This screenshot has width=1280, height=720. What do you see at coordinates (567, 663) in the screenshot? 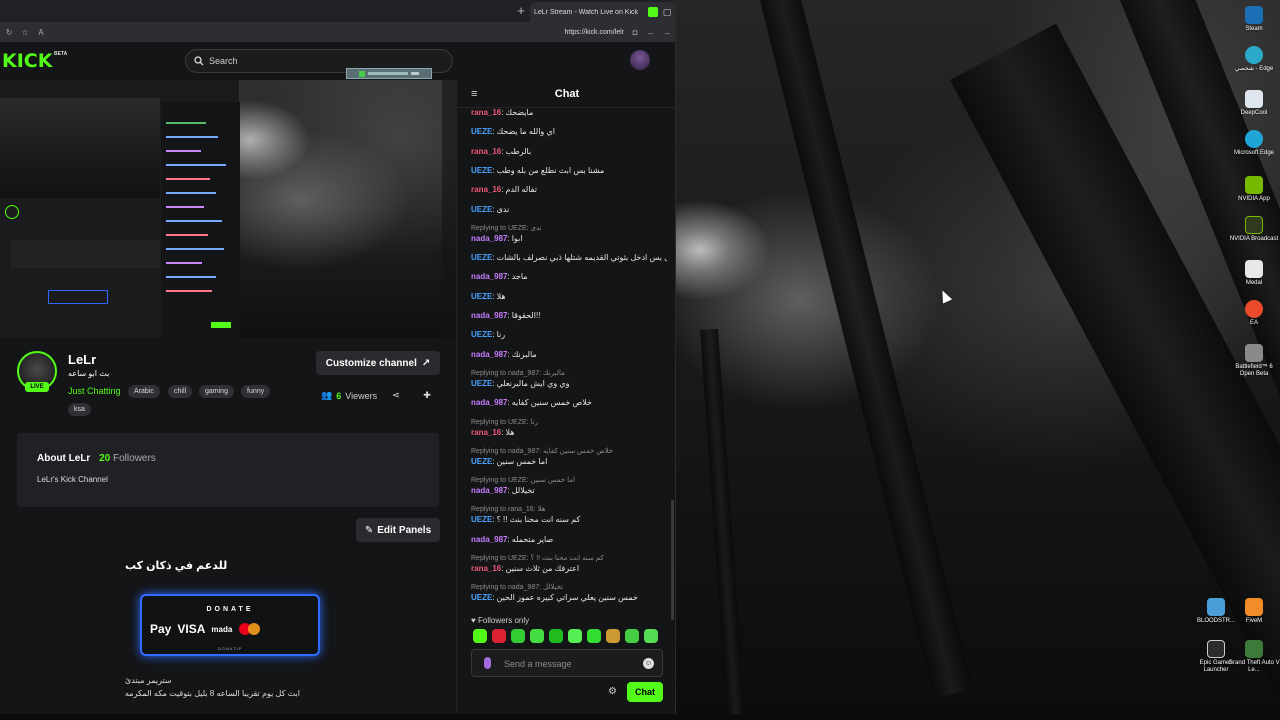
I see `chat-input: Send a message ☺` at bounding box center [567, 663].